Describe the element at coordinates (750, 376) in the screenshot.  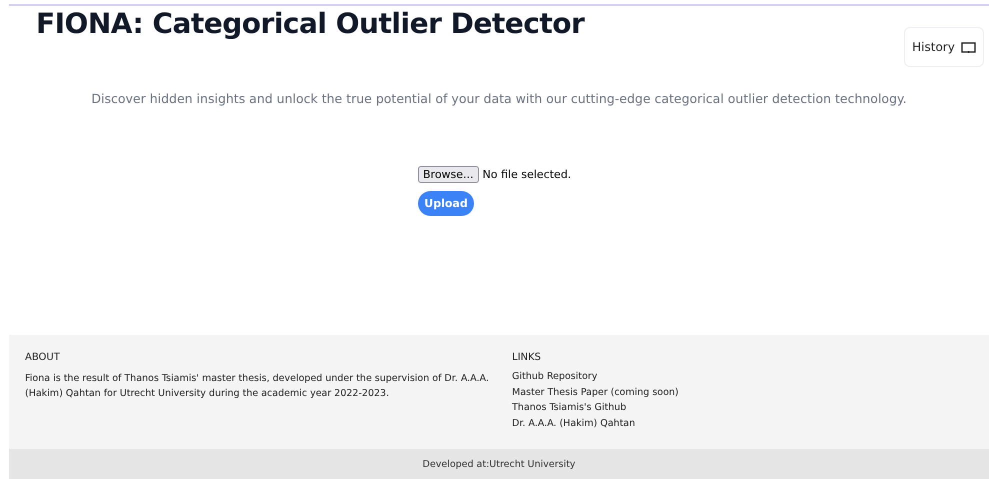
I see `footer-link: Github Repository` at that location.